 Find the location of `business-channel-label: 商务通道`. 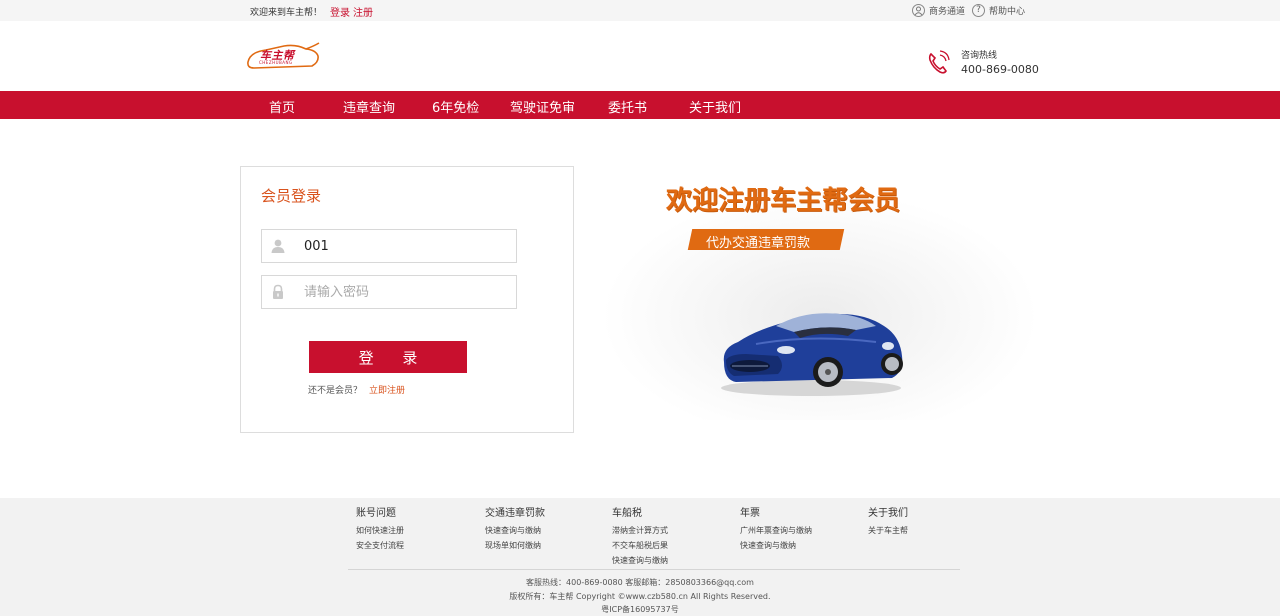

business-channel-label: 商务通道 is located at coordinates (947, 12).